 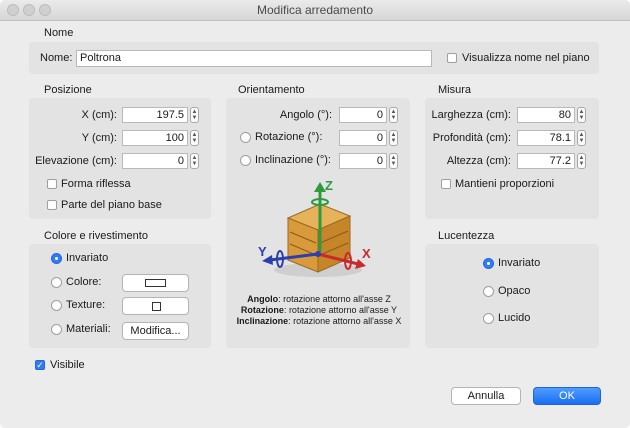 I want to click on legend-angle-term: Angolo, so click(x=263, y=299).